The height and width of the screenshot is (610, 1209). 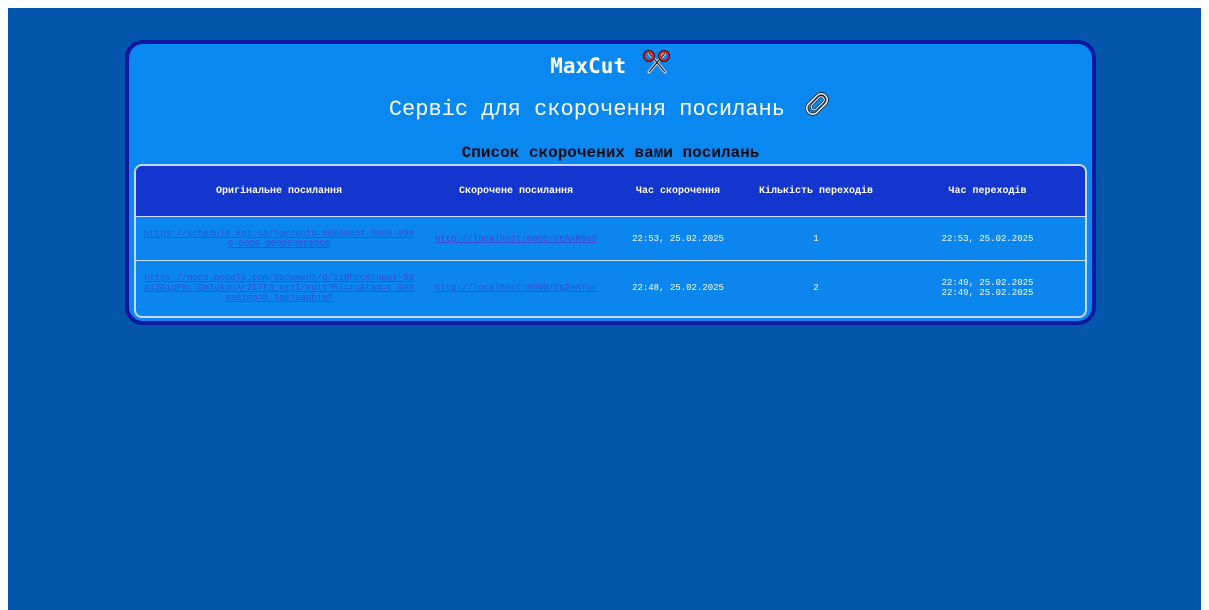 I want to click on short-link: http://localhost:8000/dg2eAYur, so click(x=516, y=288).